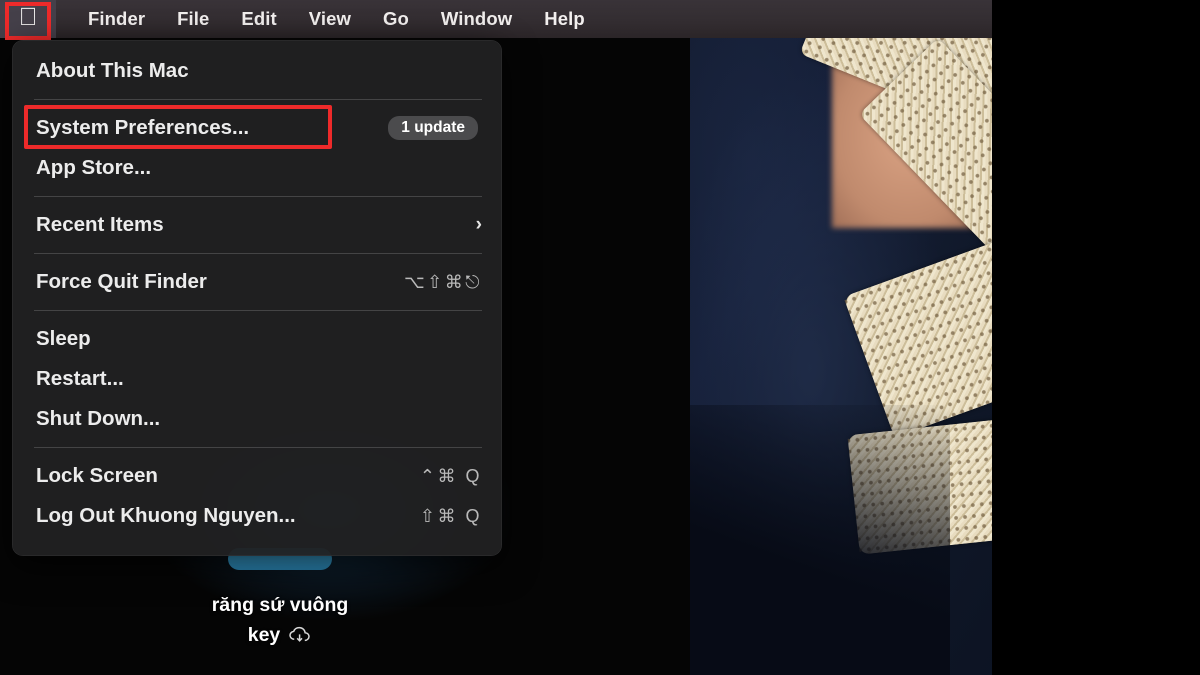  Describe the element at coordinates (112, 70) in the screenshot. I see `menu-item-label: About This Mac` at that location.